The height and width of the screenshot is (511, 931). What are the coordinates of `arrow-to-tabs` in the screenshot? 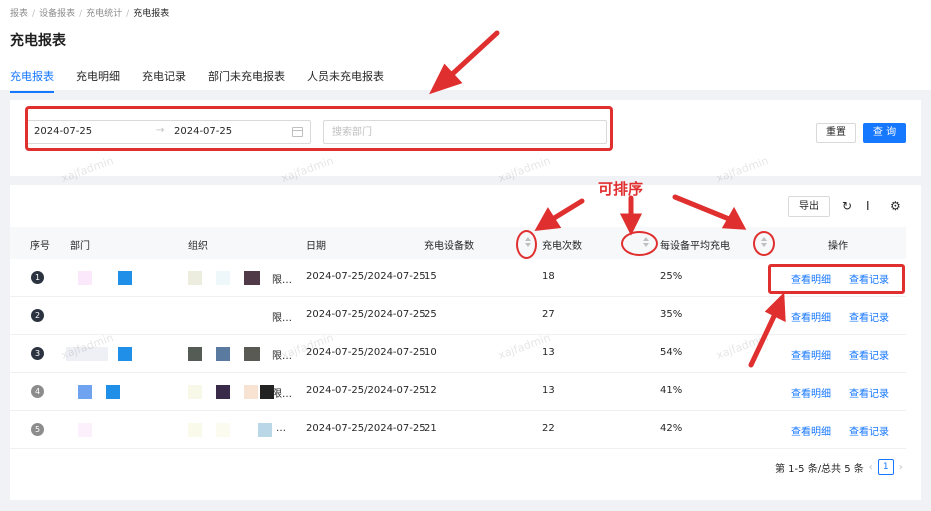 It's located at (472, 55).